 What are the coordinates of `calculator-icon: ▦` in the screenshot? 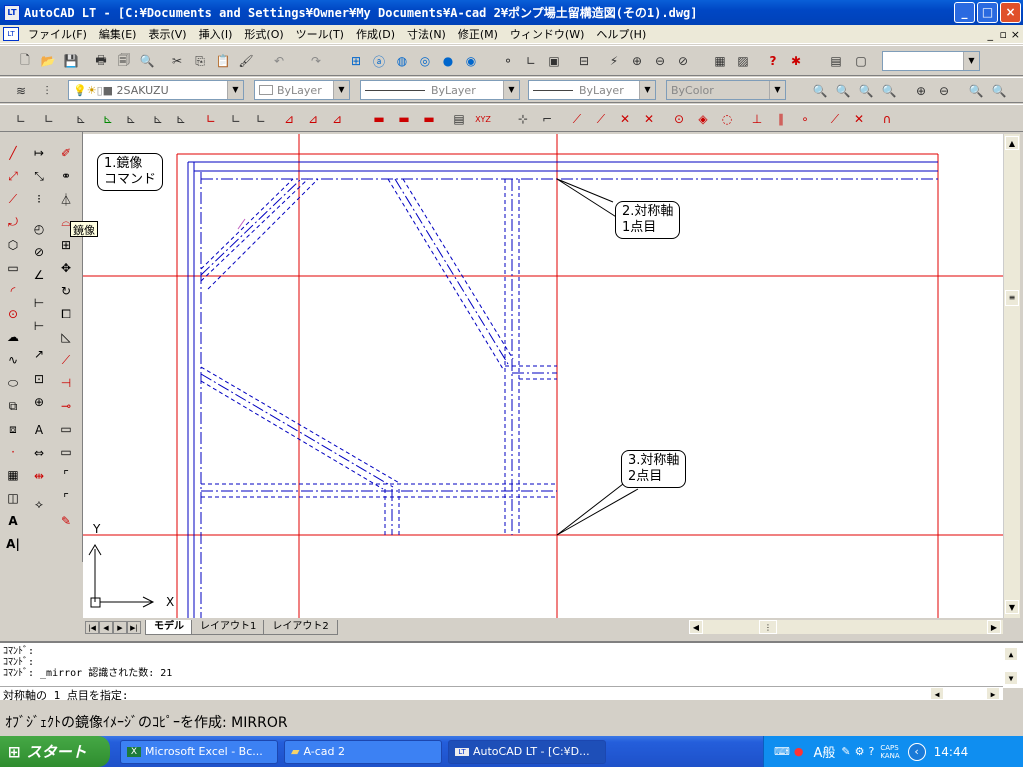 It's located at (720, 61).